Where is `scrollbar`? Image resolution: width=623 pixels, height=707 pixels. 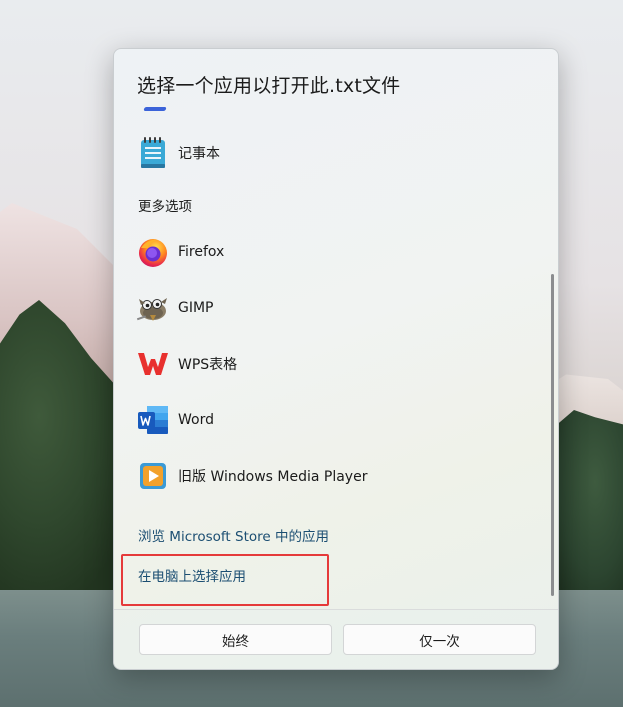
scrollbar is located at coordinates (552, 435).